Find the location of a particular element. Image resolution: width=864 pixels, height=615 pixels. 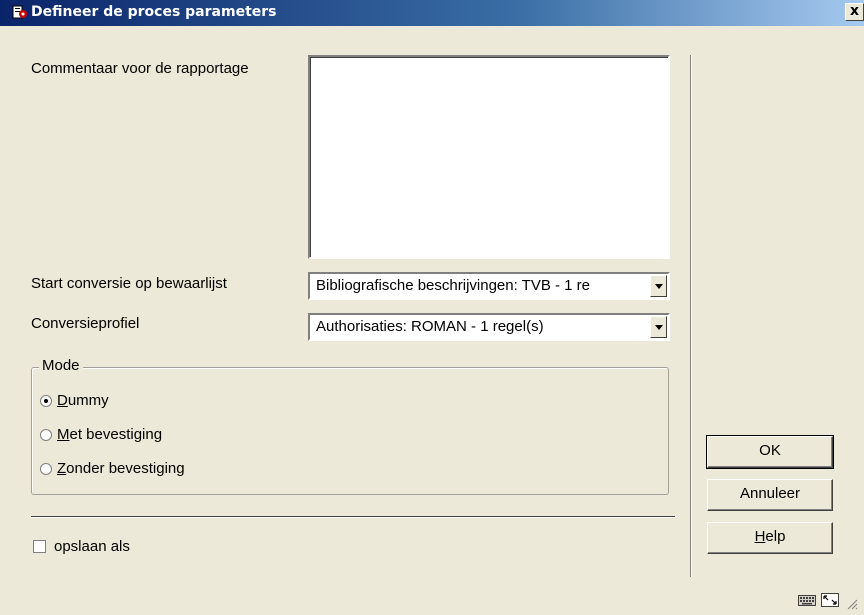

close-icon: x is located at coordinates (854, 11).